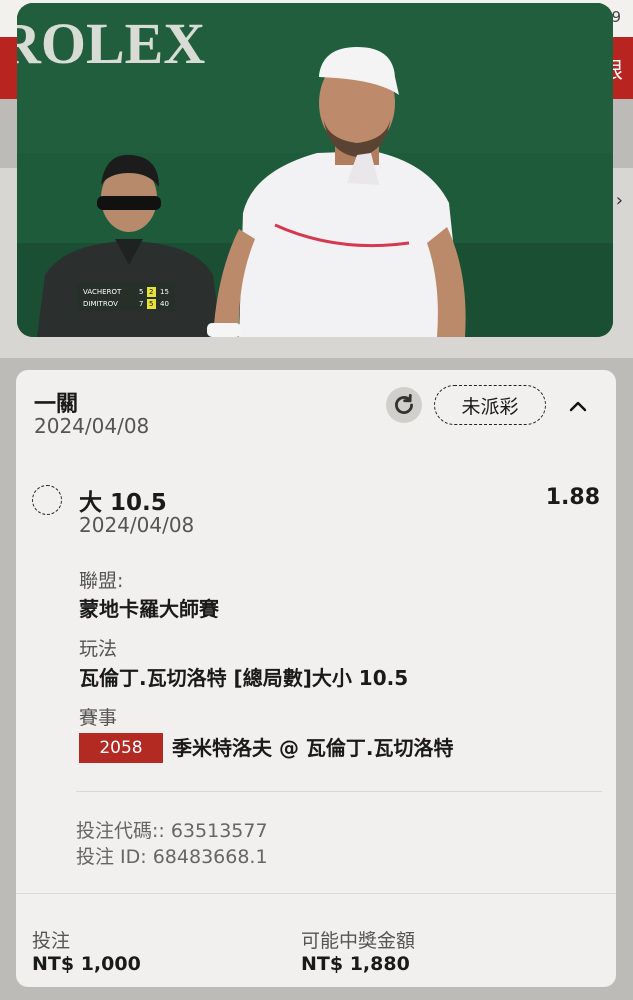 Image resolution: width=633 pixels, height=1000 pixels. I want to click on scoreboard-points-2: 40, so click(164, 304).